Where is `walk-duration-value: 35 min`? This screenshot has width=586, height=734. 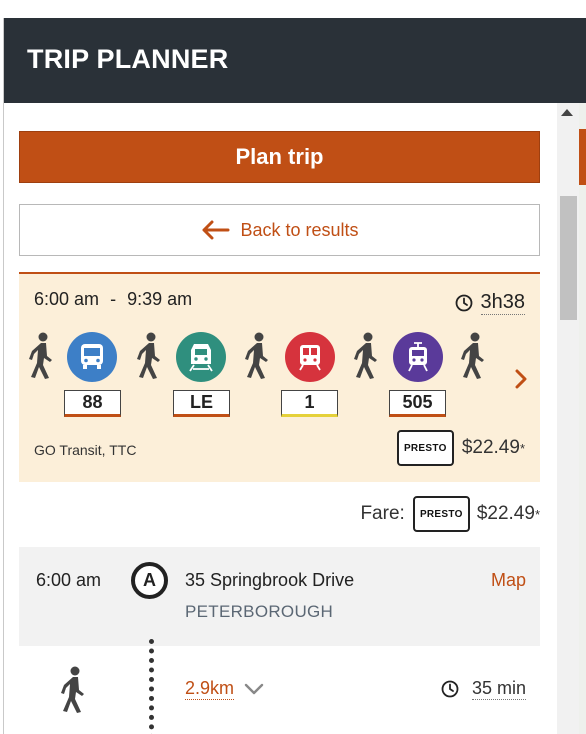 walk-duration-value: 35 min is located at coordinates (498, 689).